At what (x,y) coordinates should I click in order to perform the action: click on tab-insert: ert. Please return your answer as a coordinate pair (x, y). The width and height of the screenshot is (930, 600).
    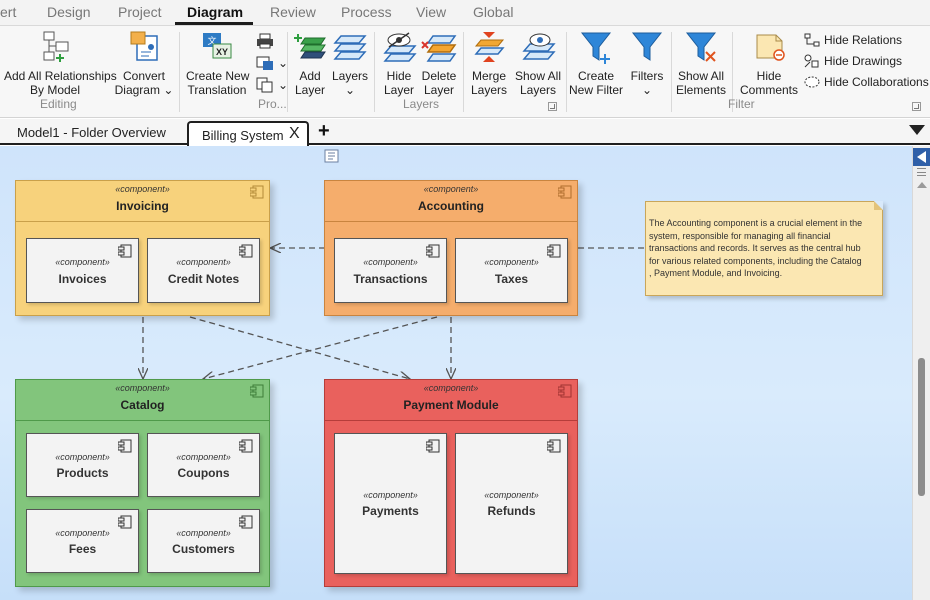
    Looking at the image, I should click on (8, 12).